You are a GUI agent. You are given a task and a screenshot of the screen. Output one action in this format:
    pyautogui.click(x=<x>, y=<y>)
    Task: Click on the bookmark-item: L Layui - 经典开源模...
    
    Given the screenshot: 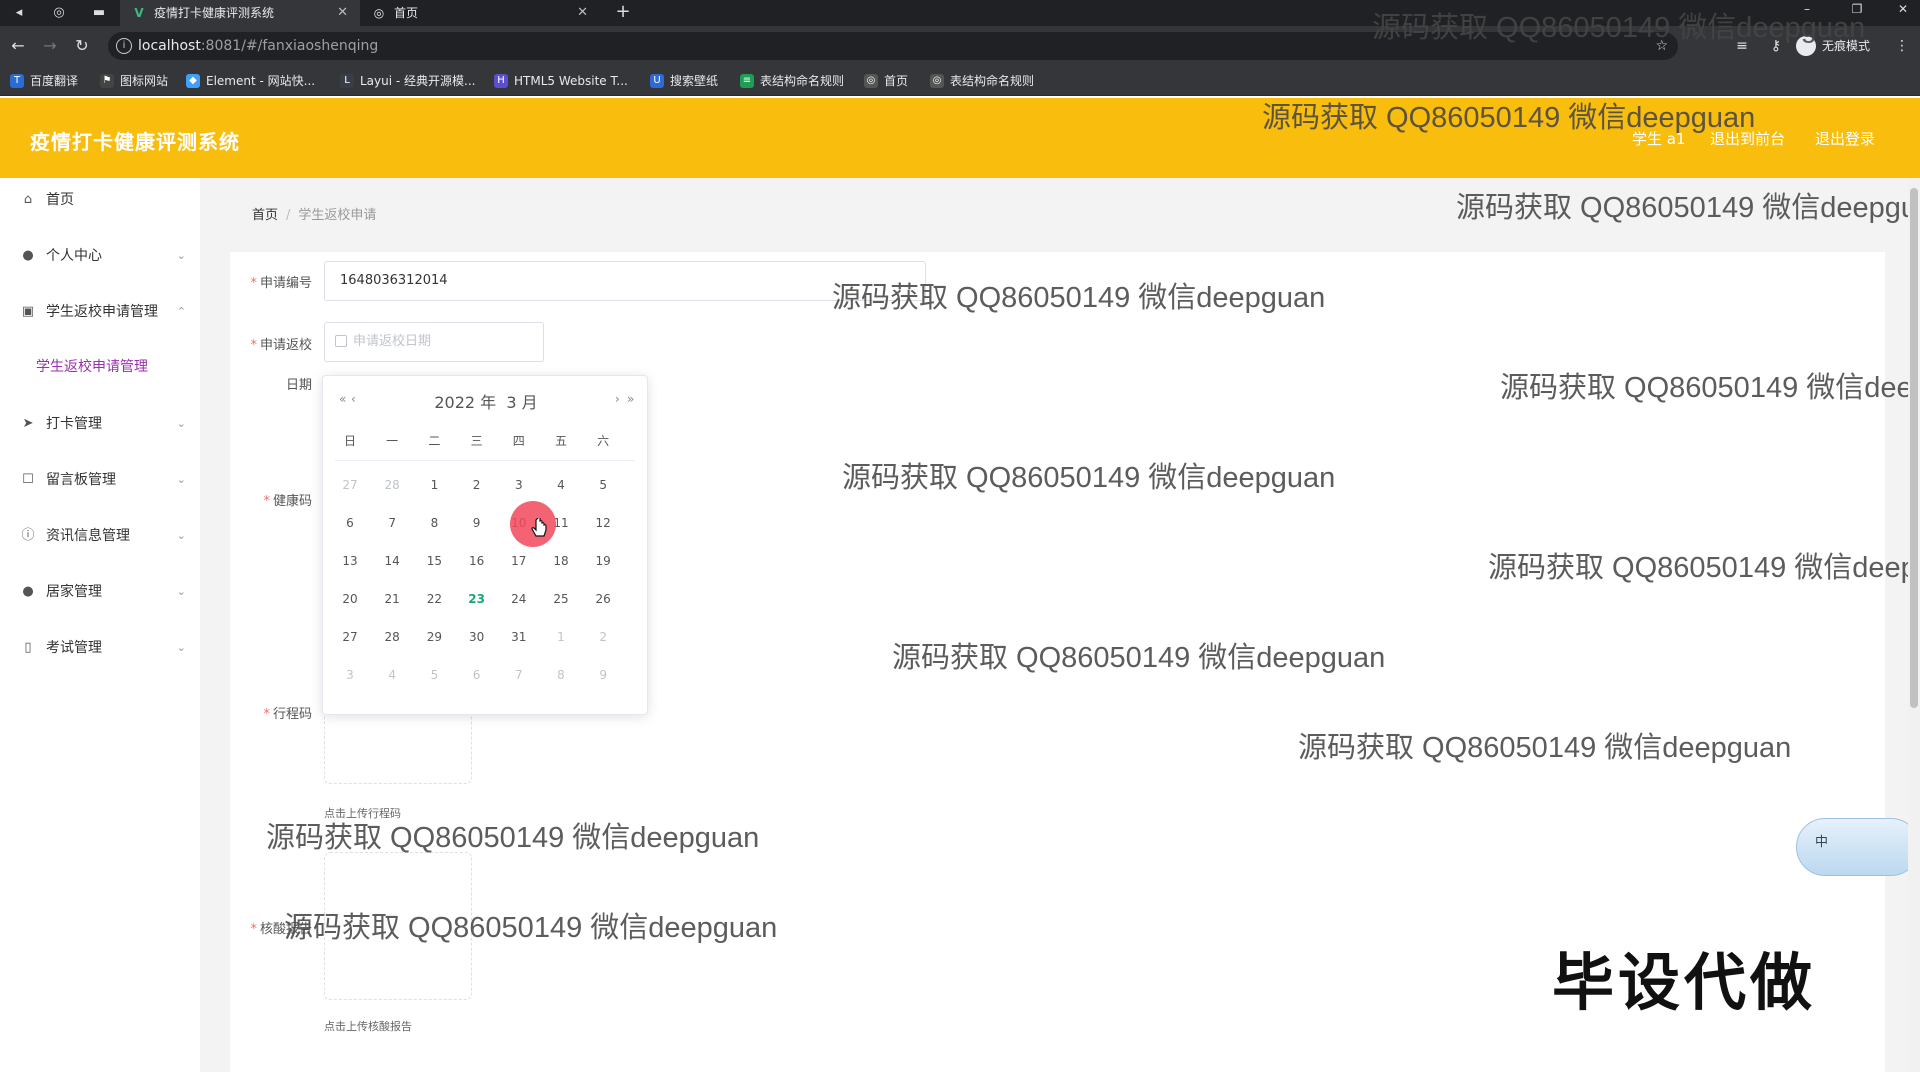 What is the action you would take?
    pyautogui.click(x=407, y=81)
    